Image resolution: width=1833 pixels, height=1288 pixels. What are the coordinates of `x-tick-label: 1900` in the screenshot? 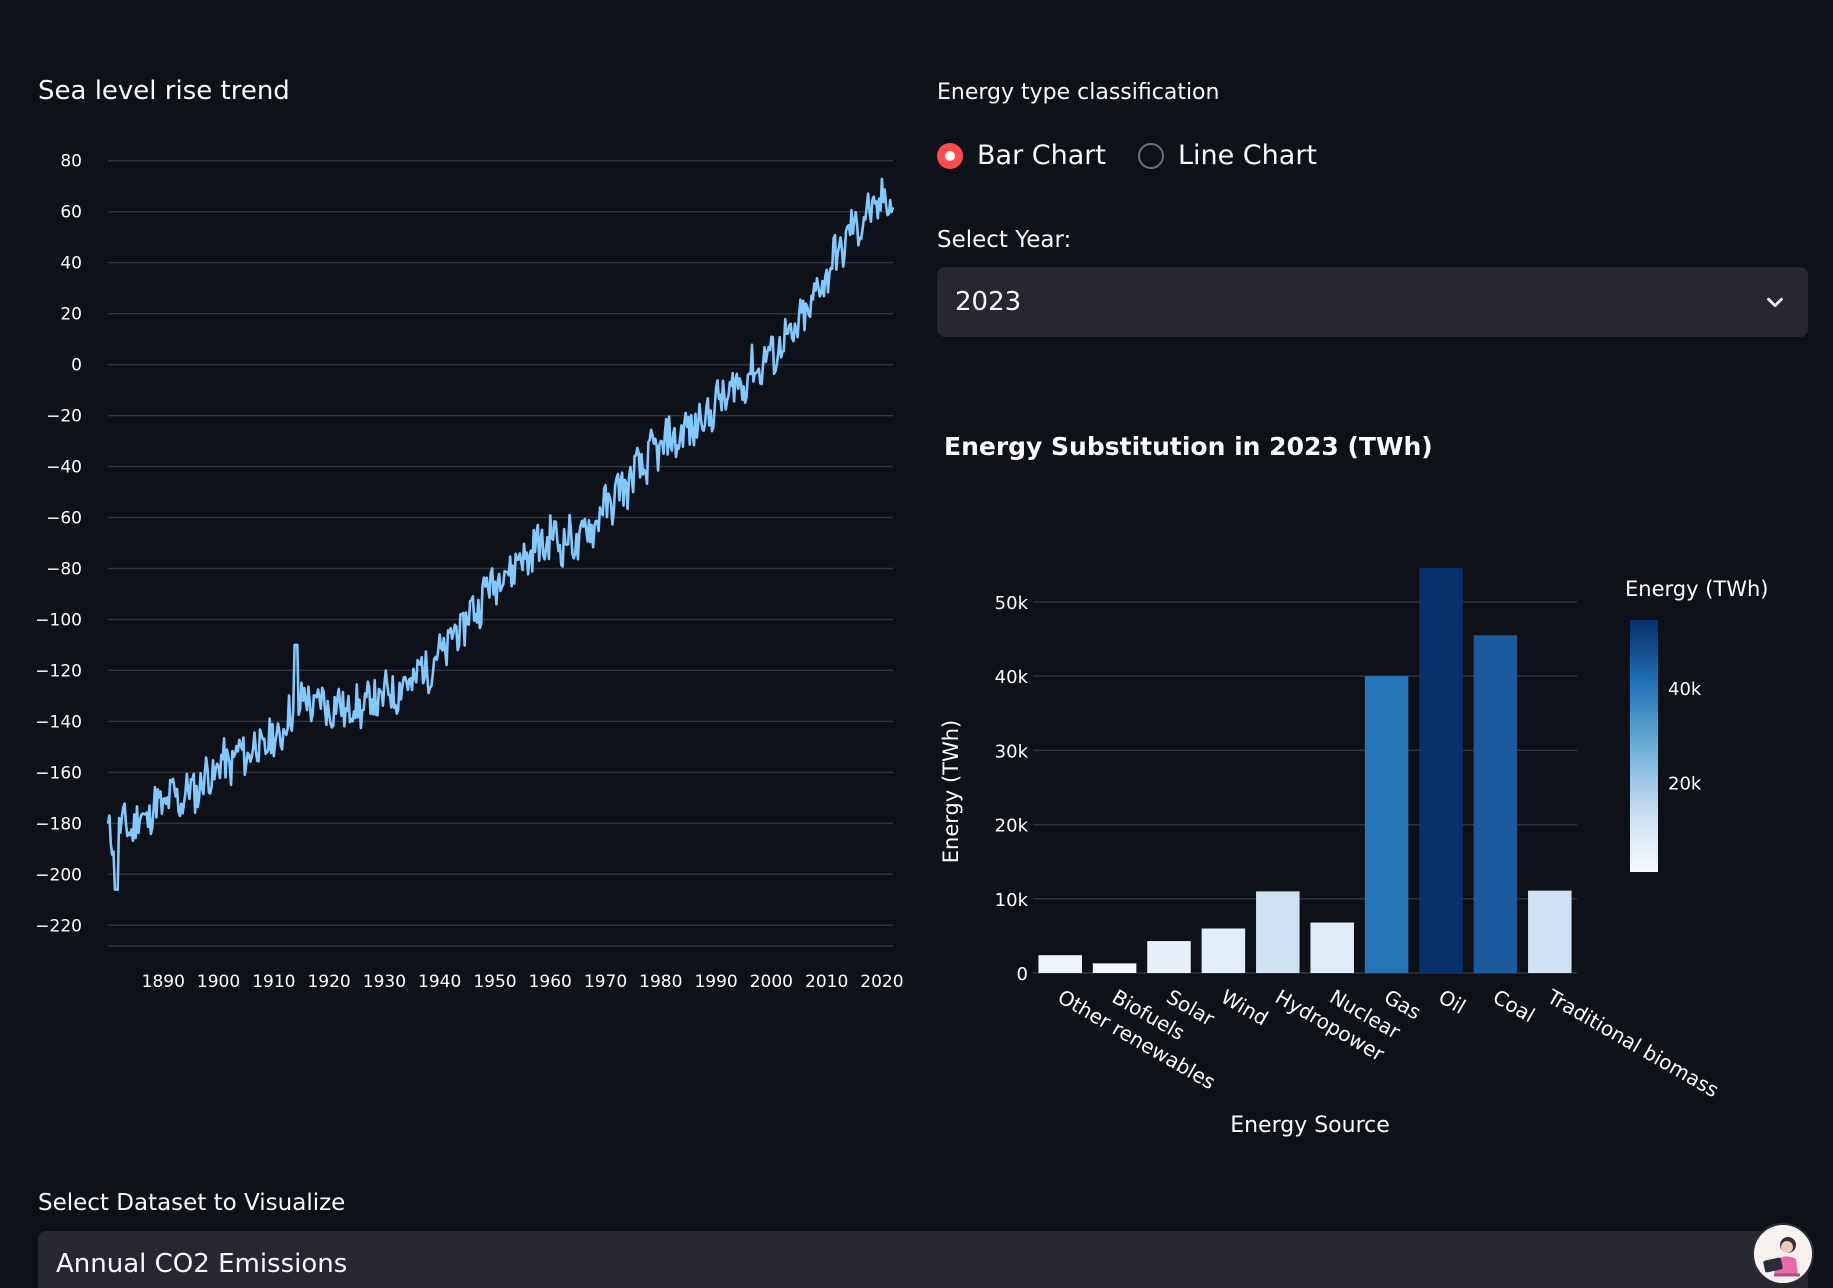 It's located at (218, 981).